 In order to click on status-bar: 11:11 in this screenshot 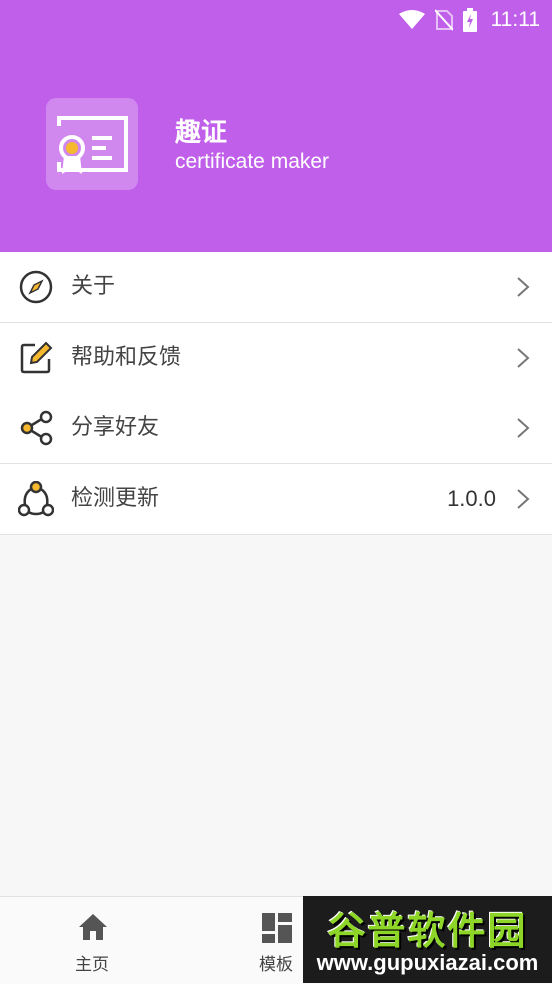, I will do `click(469, 20)`.